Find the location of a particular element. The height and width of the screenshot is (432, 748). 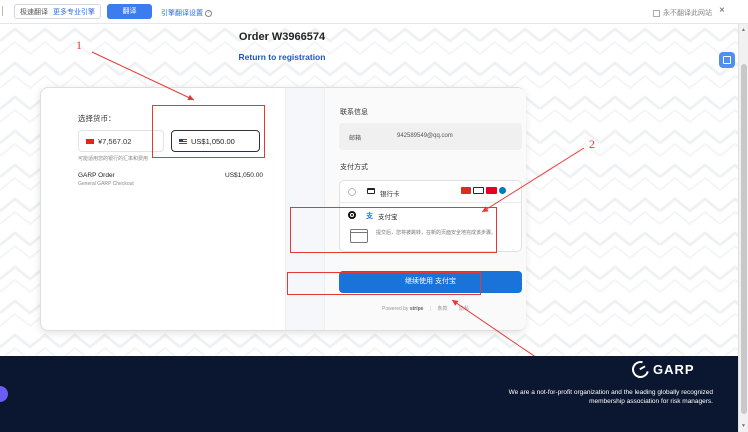

never-translate-checkbox is located at coordinates (656, 13).